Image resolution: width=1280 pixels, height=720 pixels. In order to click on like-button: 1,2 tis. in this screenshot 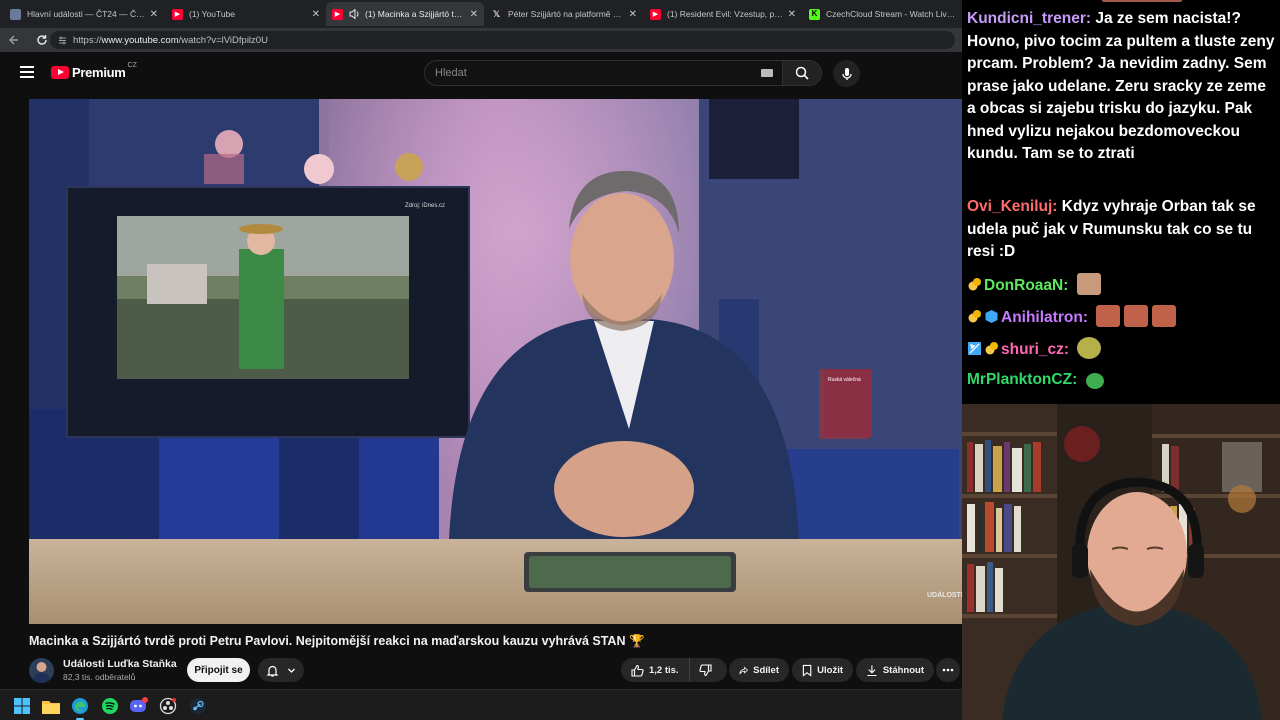, I will do `click(655, 670)`.